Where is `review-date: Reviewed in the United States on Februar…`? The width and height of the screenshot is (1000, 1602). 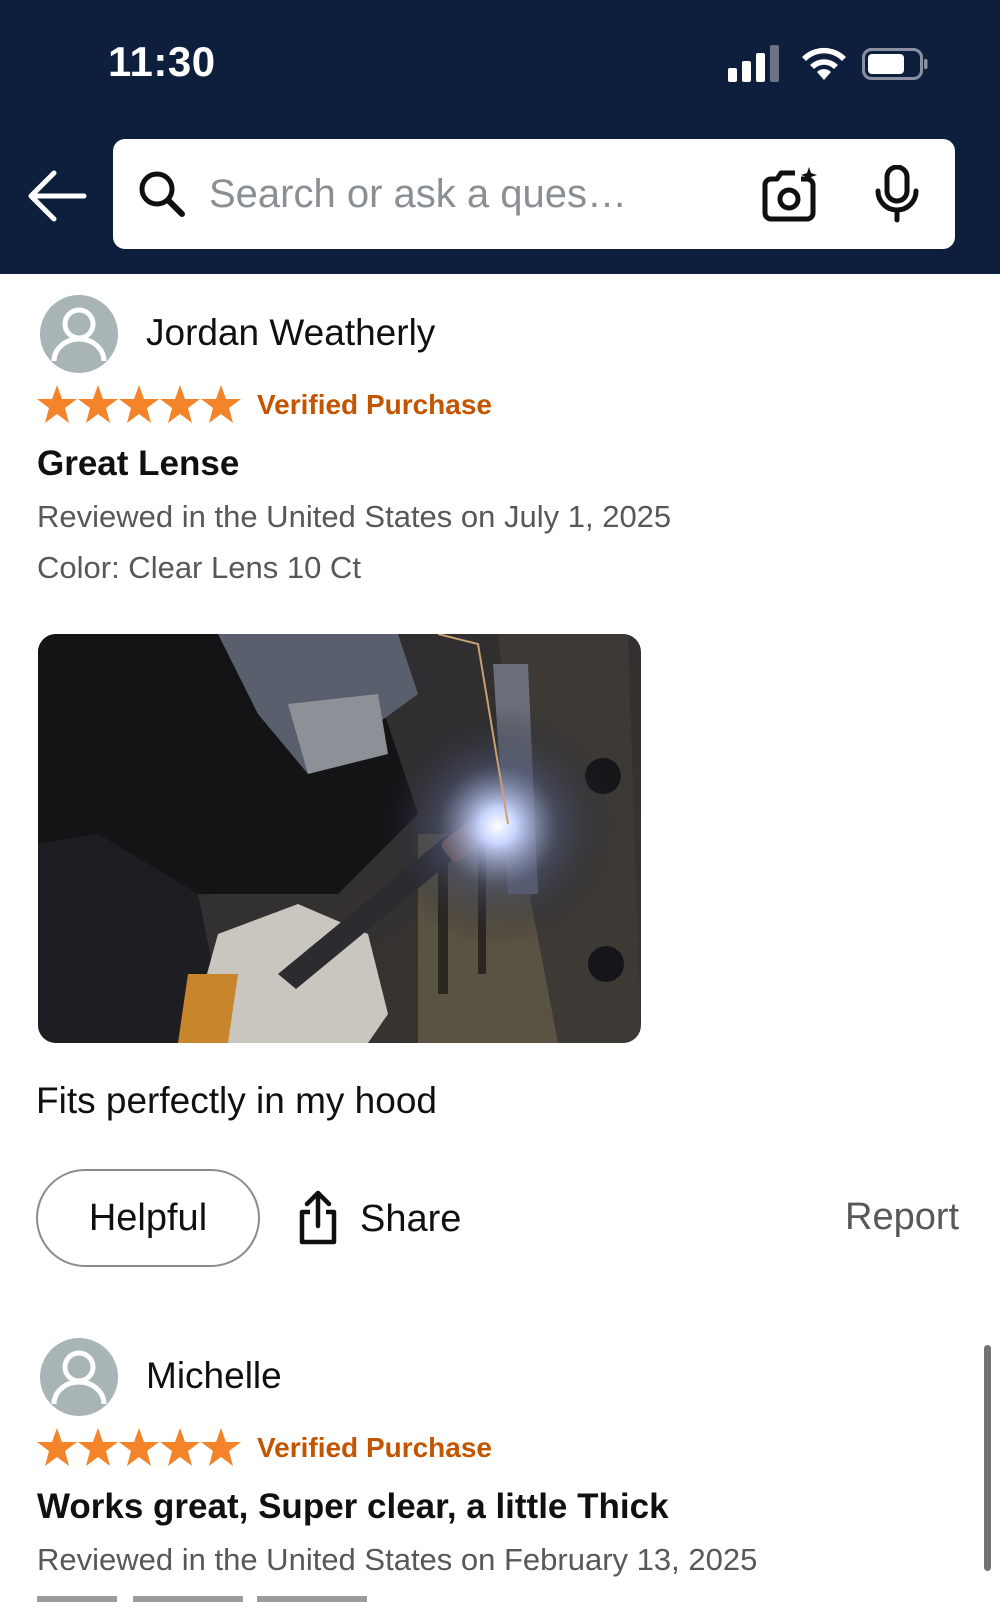
review-date: Reviewed in the United States on Februar… is located at coordinates (397, 1559).